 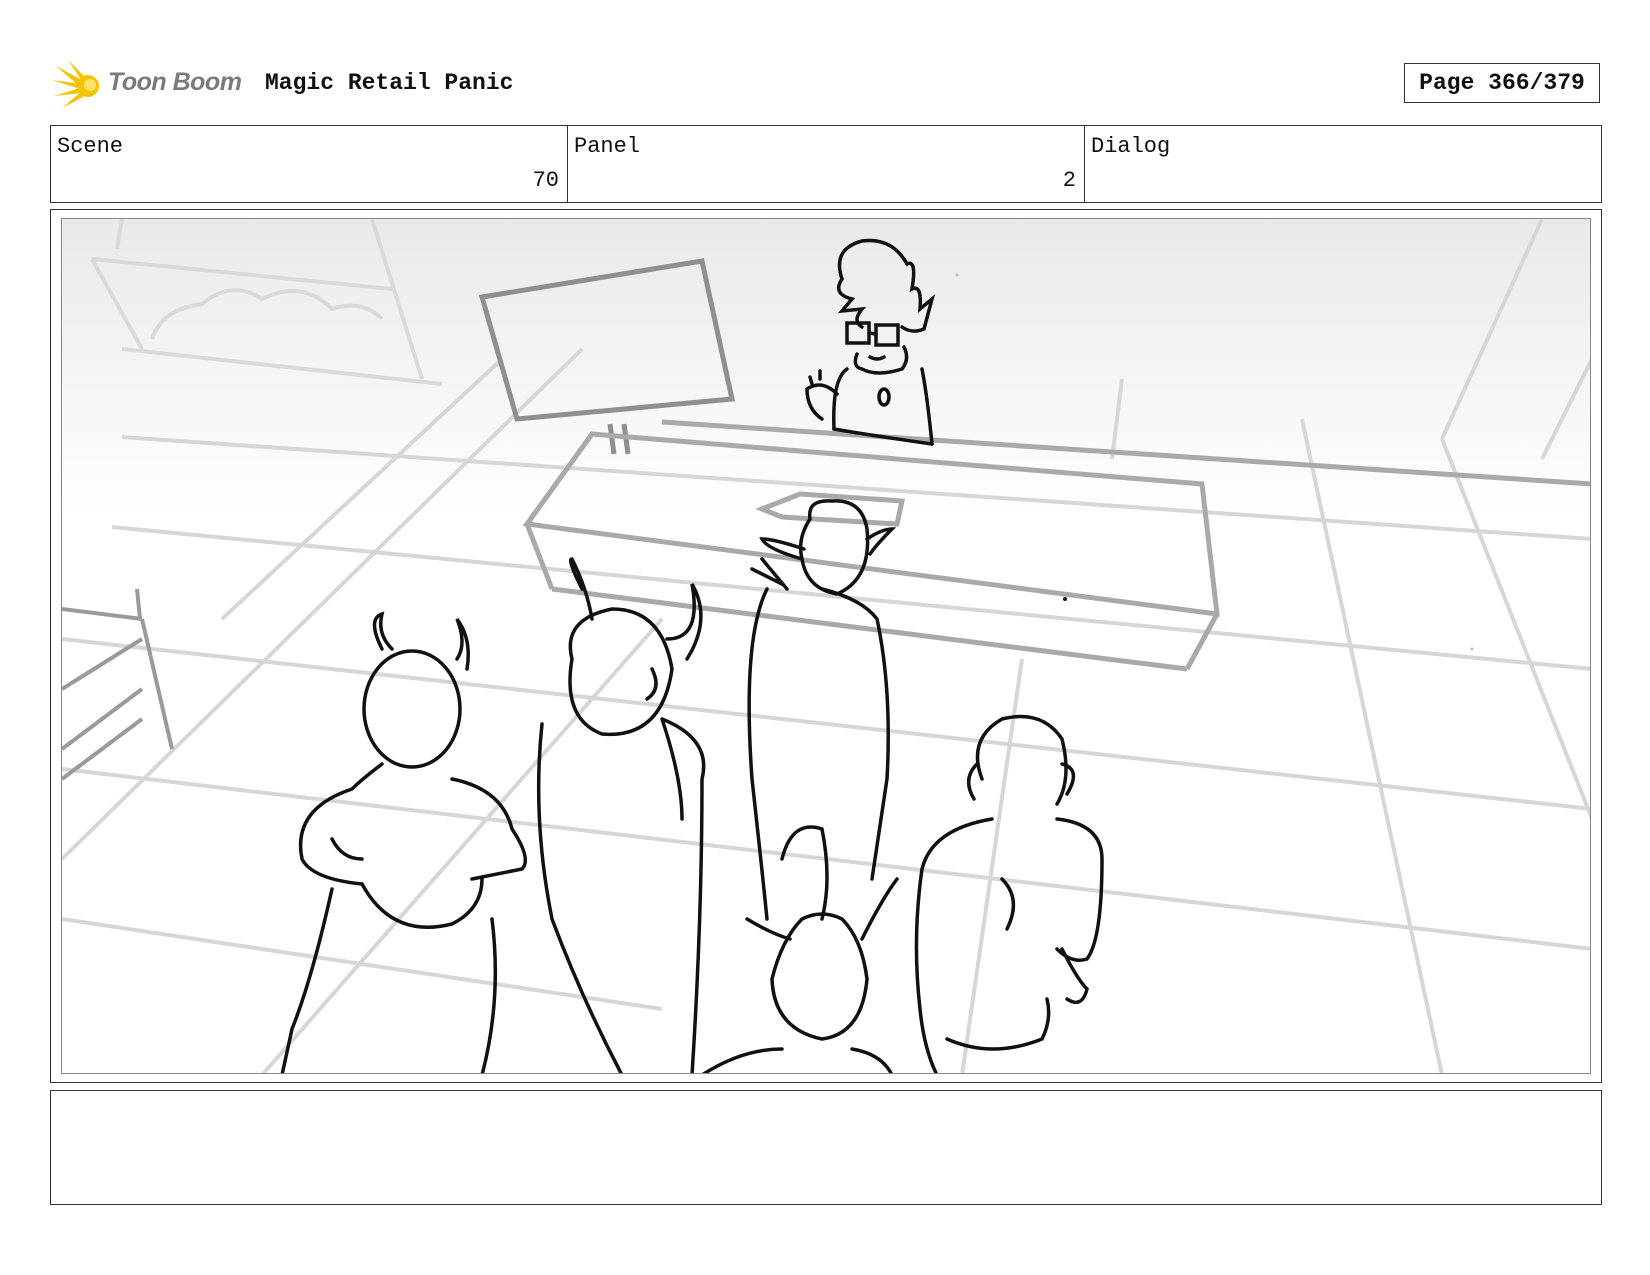 I want to click on panel-label: Panel, so click(x=607, y=146).